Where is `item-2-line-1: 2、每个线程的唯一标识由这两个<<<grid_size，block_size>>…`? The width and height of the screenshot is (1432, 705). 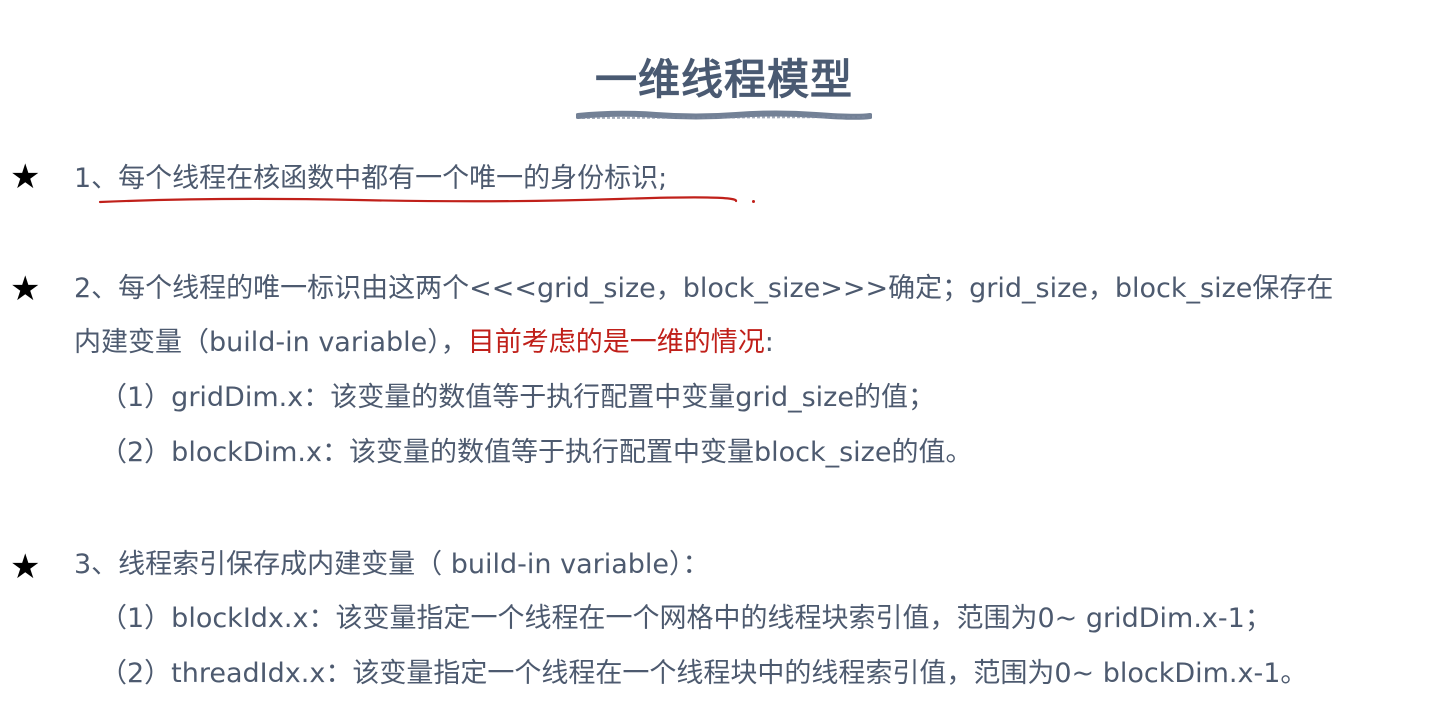 item-2-line-1: 2、每个线程的唯一标识由这两个<<<grid_size，block_size>>… is located at coordinates (704, 288).